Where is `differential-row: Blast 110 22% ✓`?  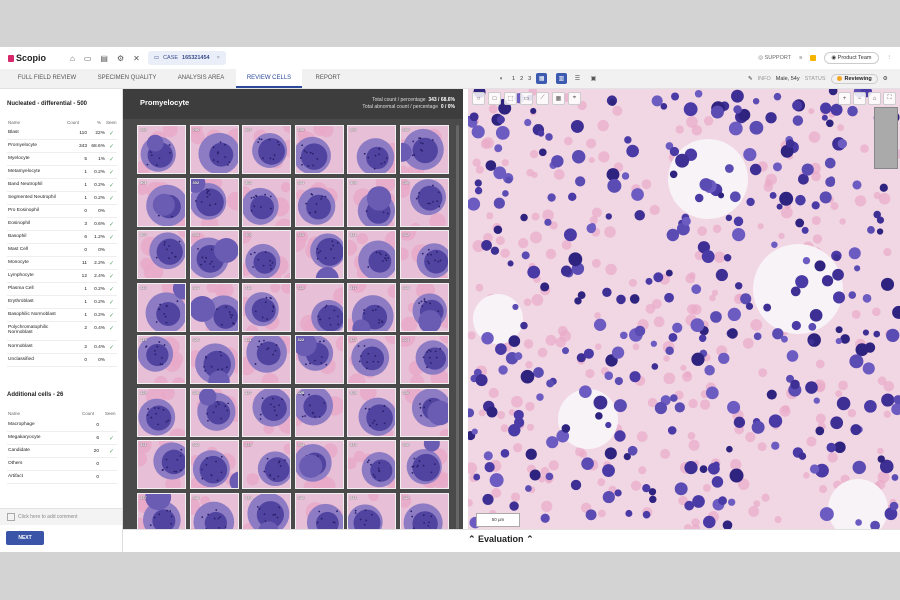 differential-row: Blast 110 22% ✓ is located at coordinates (62, 133).